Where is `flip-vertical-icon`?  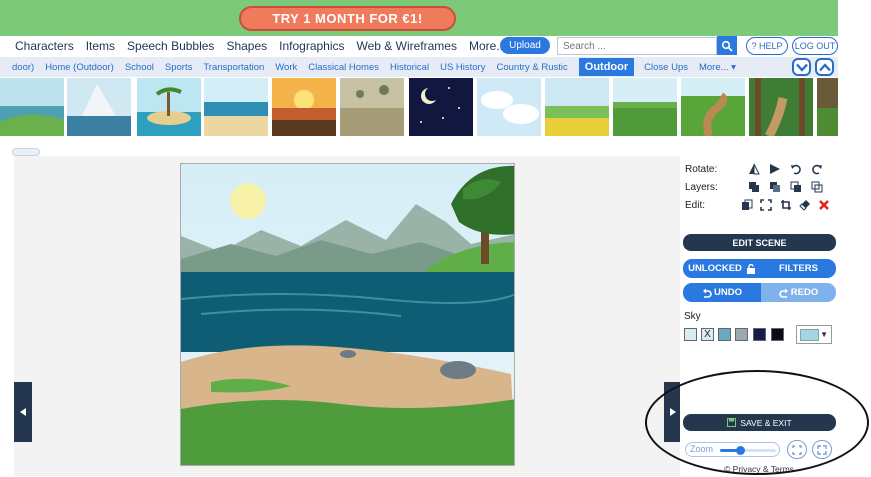 flip-vertical-icon is located at coordinates (775, 169).